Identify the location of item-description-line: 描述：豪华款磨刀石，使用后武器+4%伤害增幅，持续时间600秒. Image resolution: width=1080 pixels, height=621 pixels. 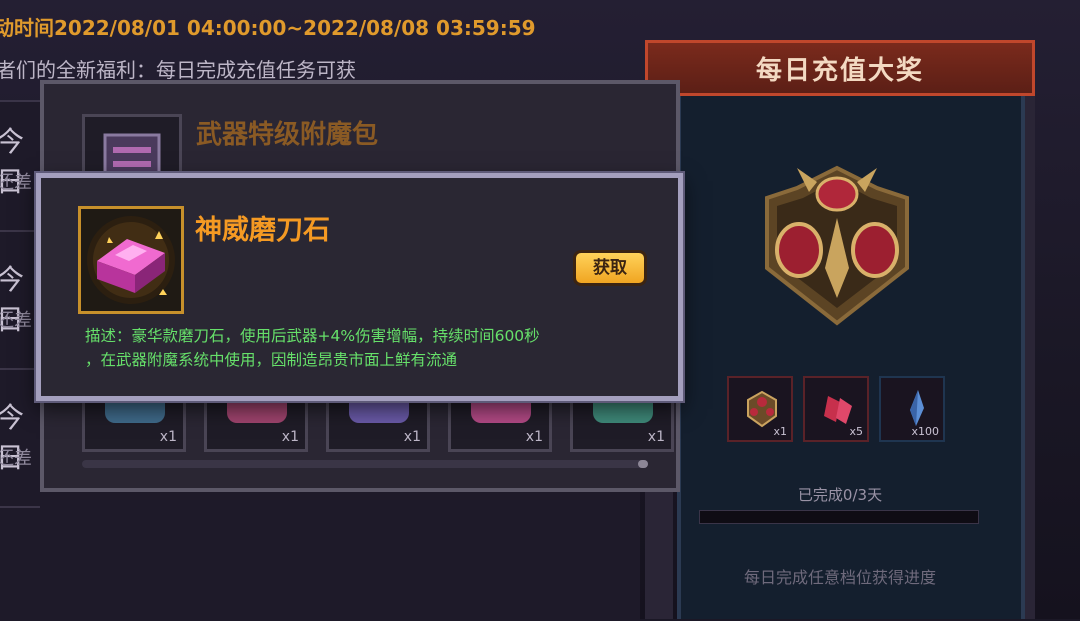
(312, 336).